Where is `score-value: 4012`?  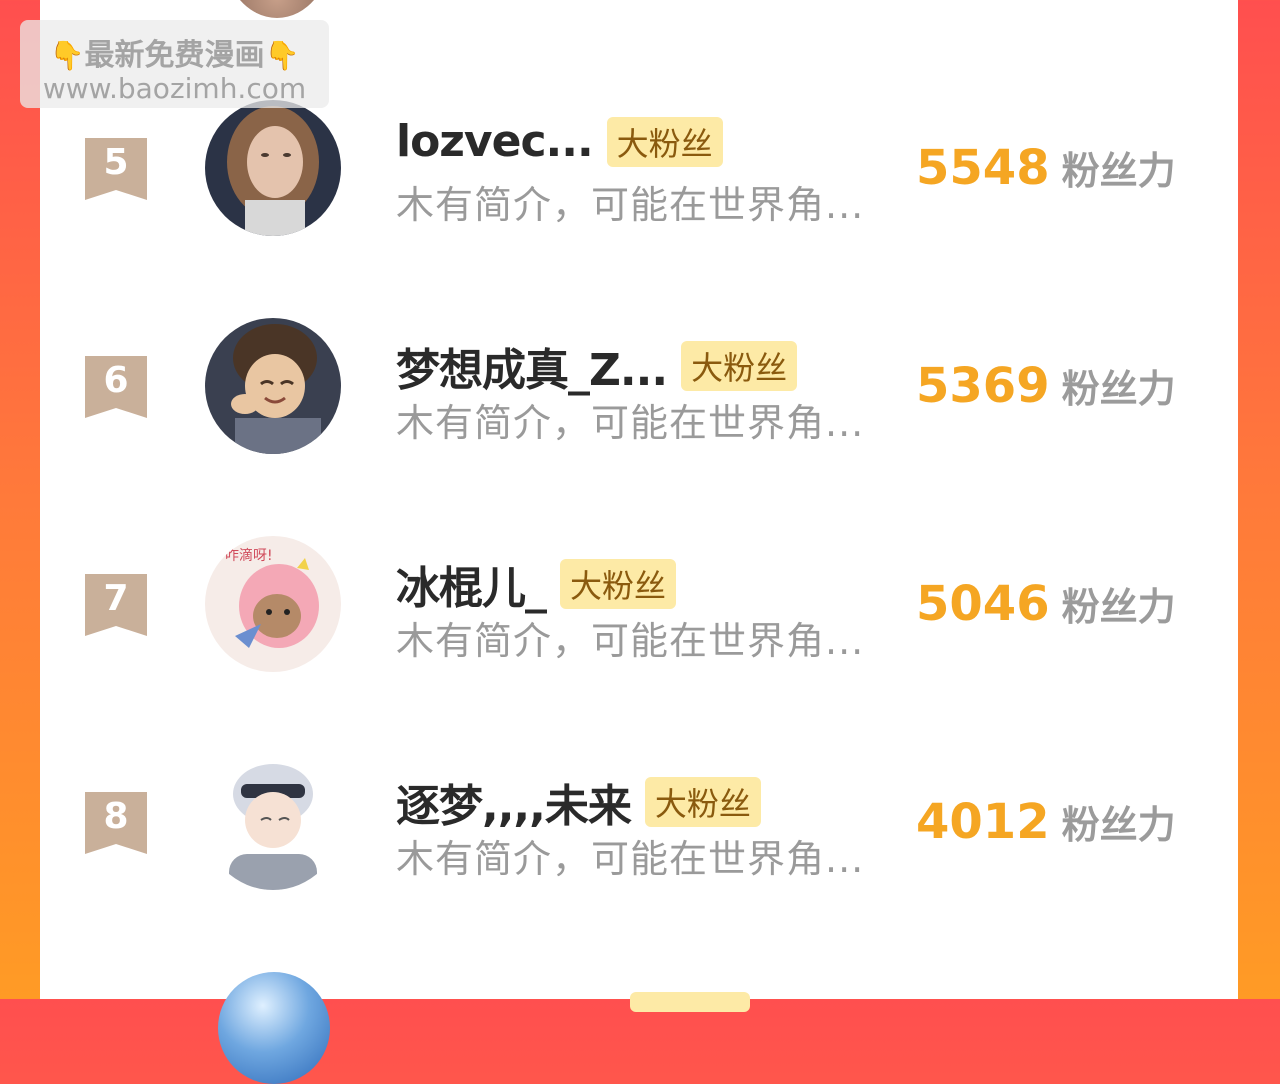 score-value: 4012 is located at coordinates (983, 822).